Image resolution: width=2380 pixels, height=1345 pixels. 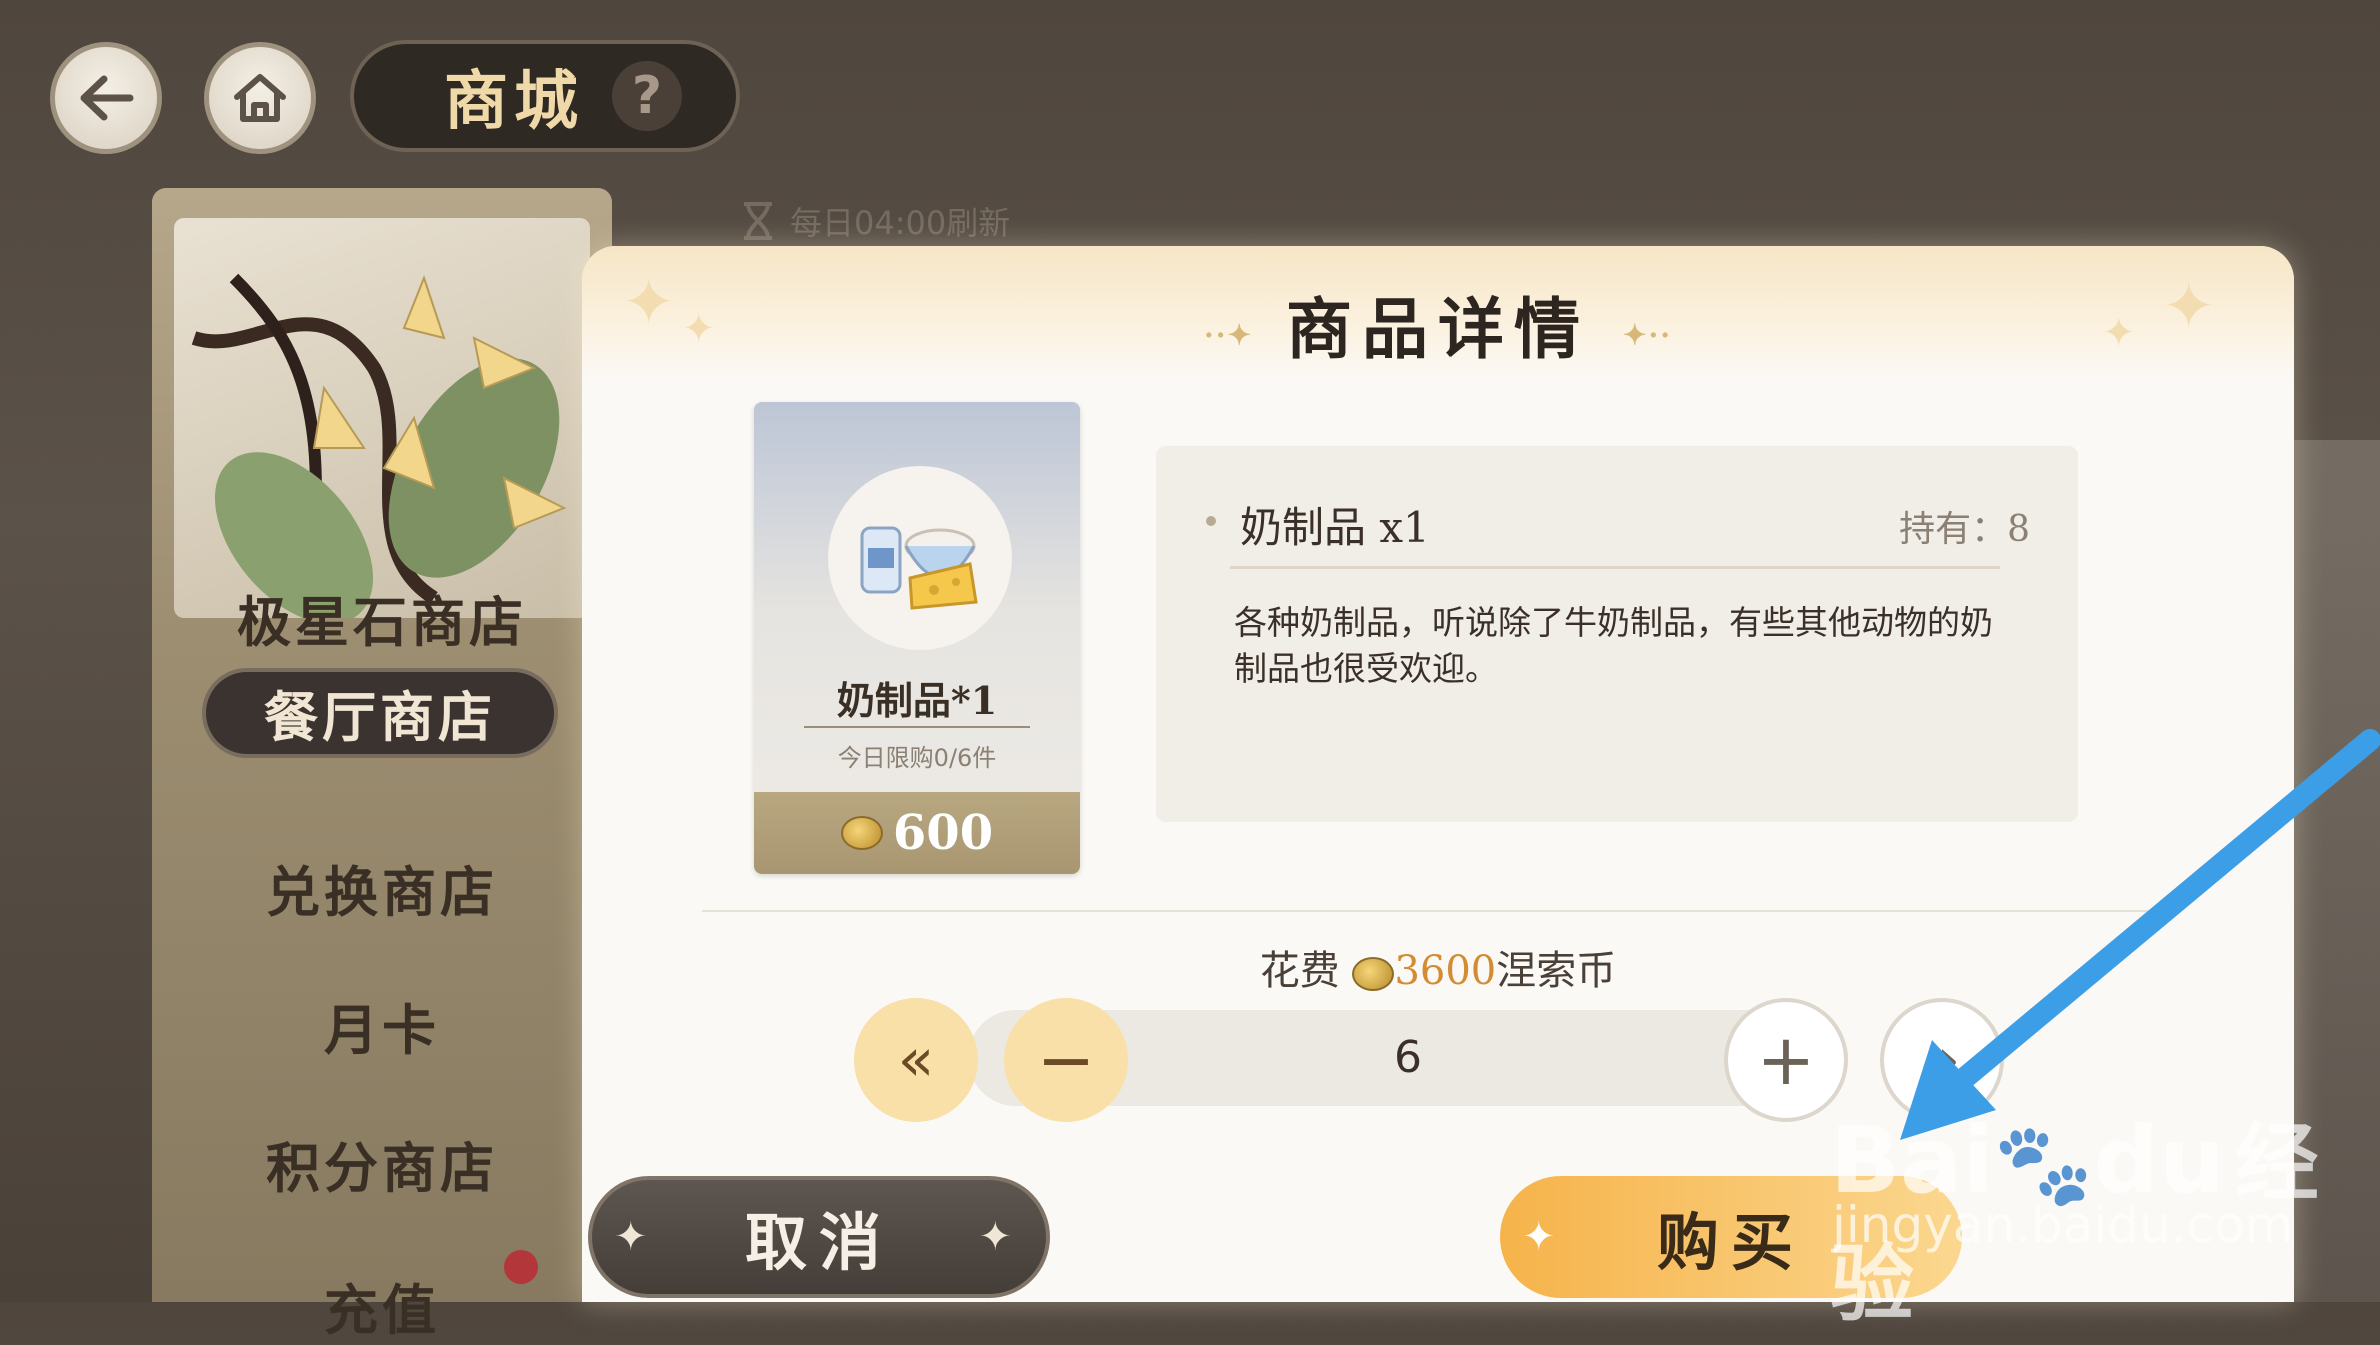 I want to click on help-button: ?, so click(x=647, y=96).